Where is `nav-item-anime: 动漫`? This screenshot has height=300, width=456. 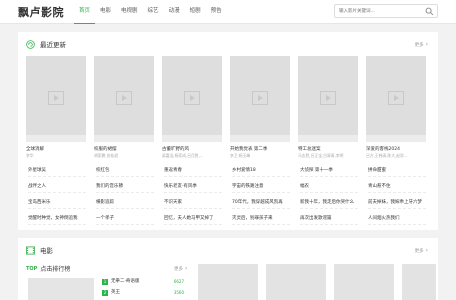
nav-item-anime: 动漫 is located at coordinates (174, 12).